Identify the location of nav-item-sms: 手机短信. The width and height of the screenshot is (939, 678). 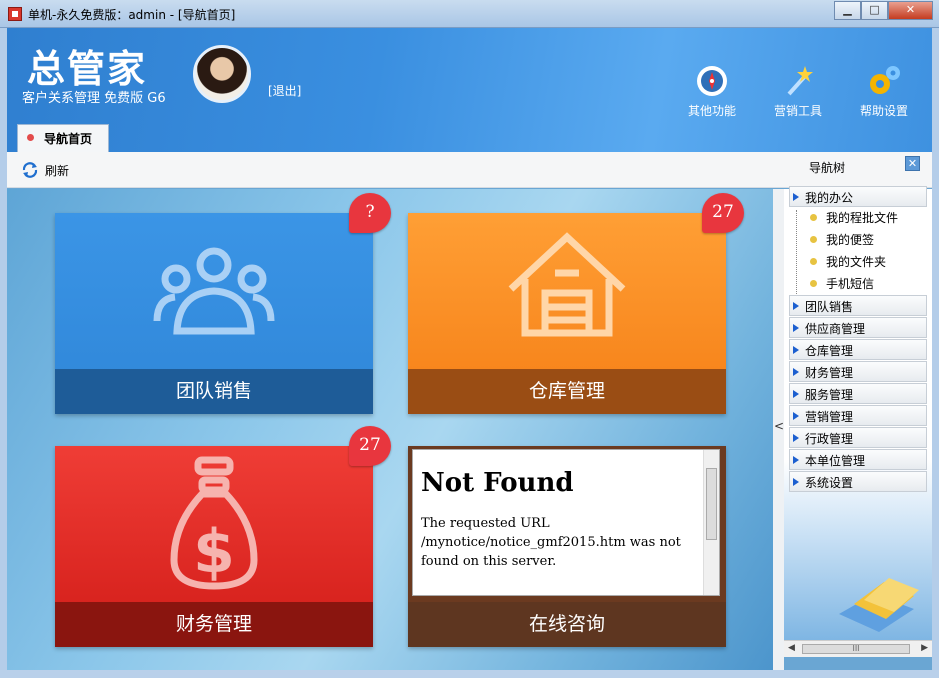
(839, 283).